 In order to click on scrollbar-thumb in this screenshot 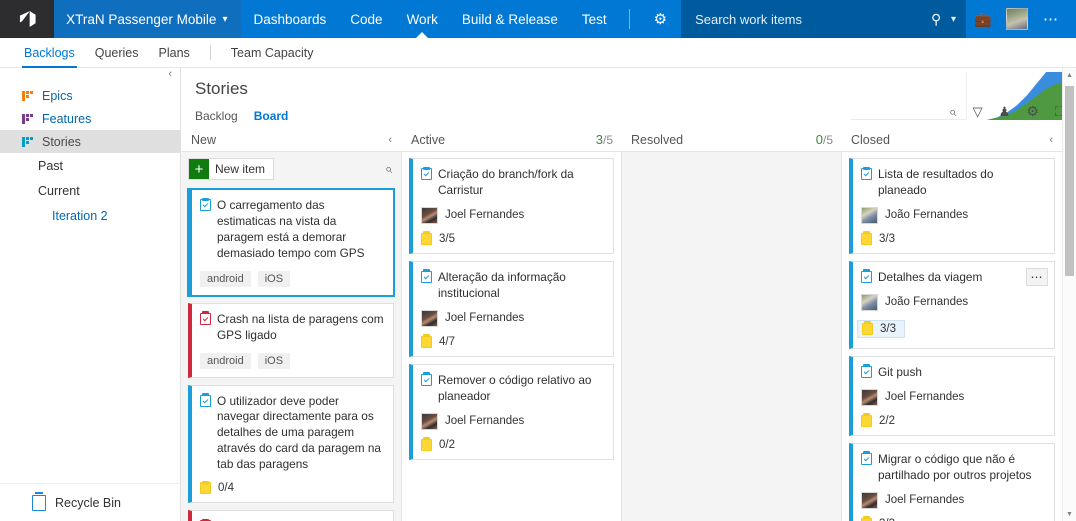, I will do `click(1069, 181)`.